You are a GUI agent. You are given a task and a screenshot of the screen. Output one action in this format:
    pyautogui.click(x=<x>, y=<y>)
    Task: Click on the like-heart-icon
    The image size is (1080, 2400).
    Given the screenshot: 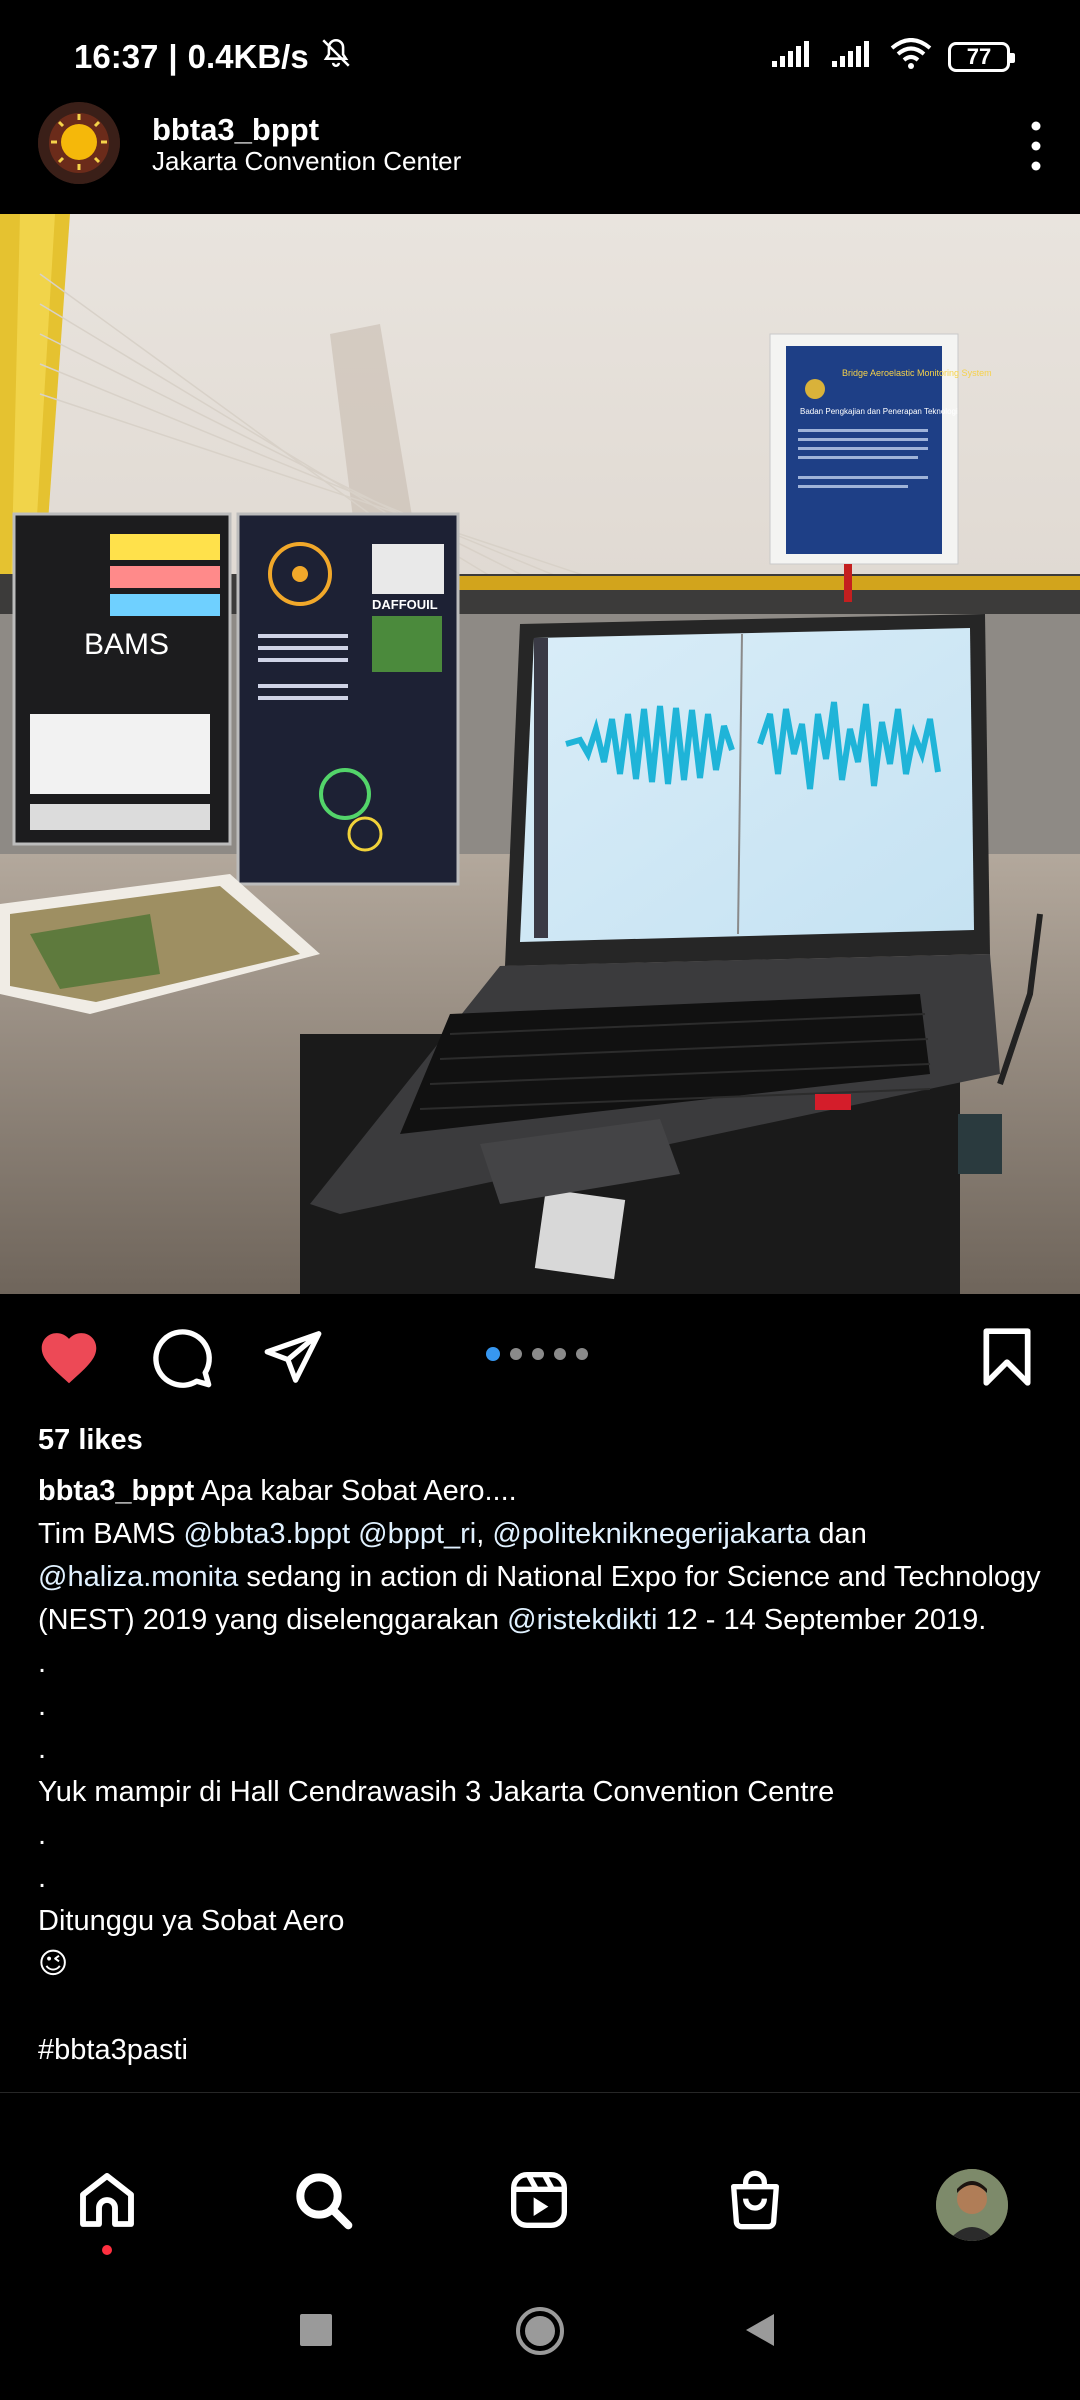 What is the action you would take?
    pyautogui.click(x=69, y=1358)
    